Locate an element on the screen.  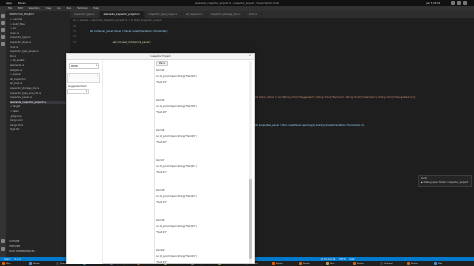
entry-note: "Text:21" is located at coordinates (161, 172).